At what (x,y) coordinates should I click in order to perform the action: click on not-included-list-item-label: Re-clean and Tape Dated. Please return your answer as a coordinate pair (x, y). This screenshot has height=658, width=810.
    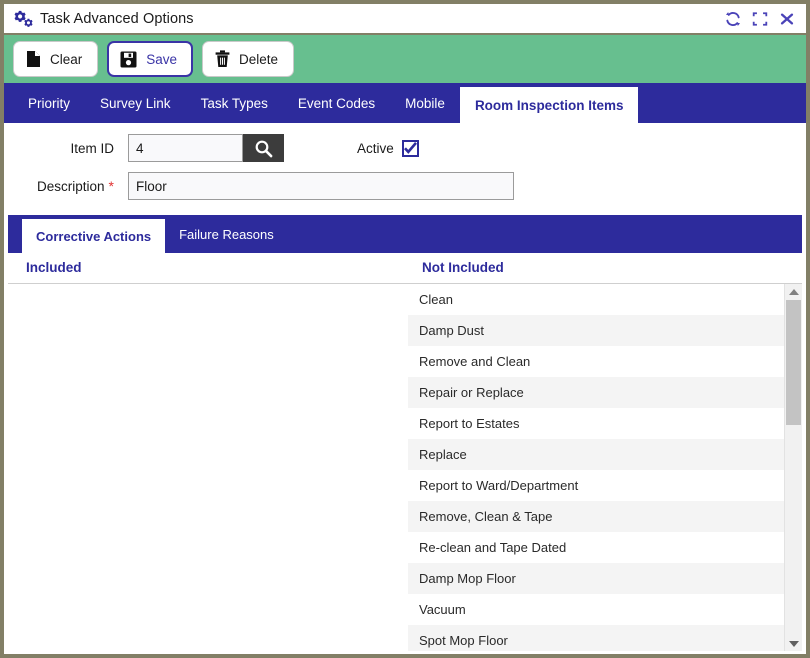
    Looking at the image, I should click on (493, 547).